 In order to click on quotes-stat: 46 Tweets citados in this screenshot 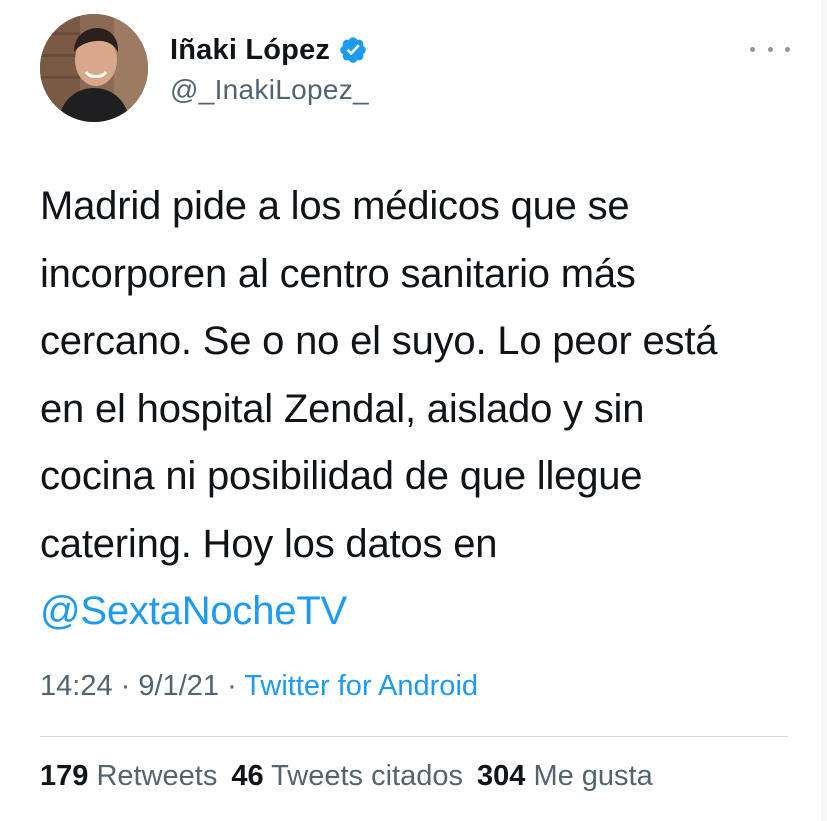, I will do `click(347, 776)`.